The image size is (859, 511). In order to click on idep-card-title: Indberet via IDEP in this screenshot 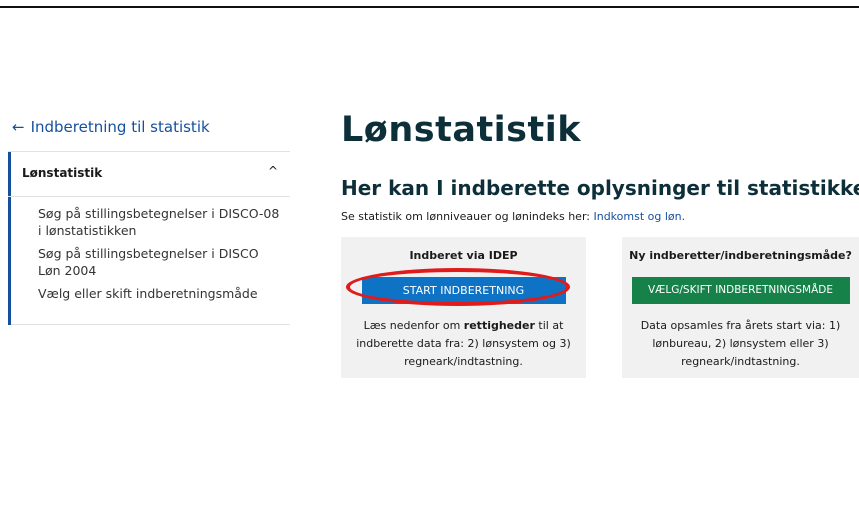, I will do `click(463, 255)`.